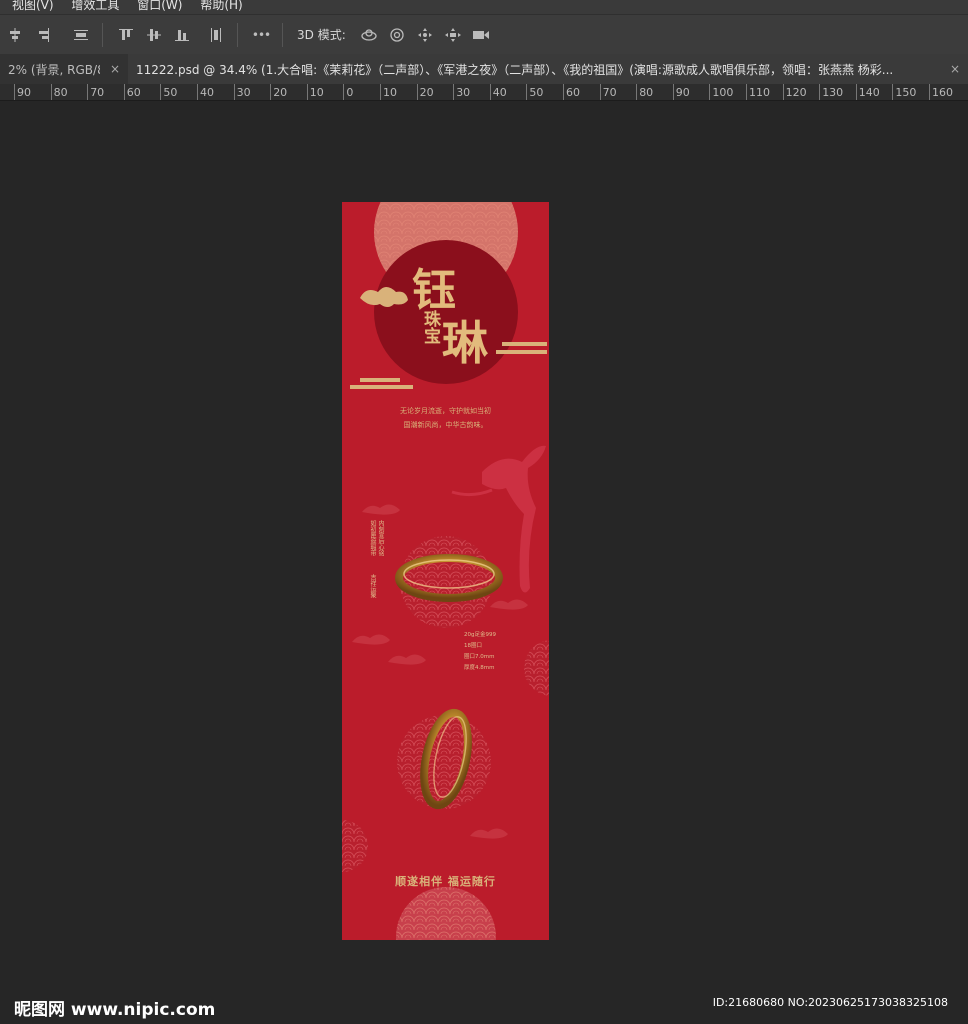 This screenshot has width=968, height=1024. What do you see at coordinates (453, 35) in the screenshot?
I see `3d-slide-icon` at bounding box center [453, 35].